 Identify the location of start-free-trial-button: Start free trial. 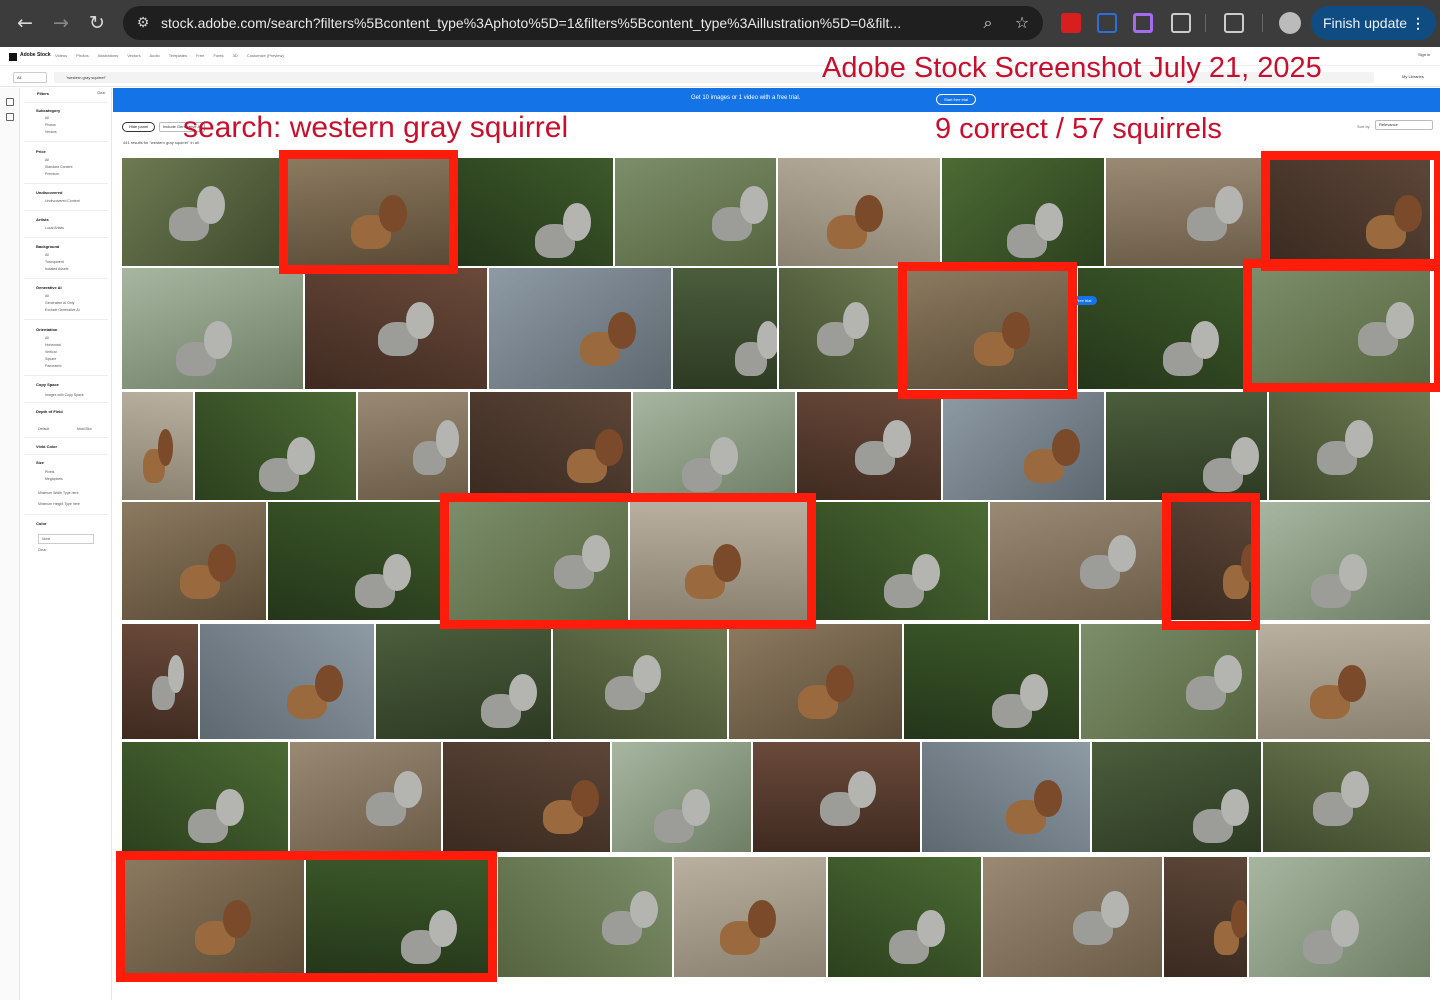
(956, 99).